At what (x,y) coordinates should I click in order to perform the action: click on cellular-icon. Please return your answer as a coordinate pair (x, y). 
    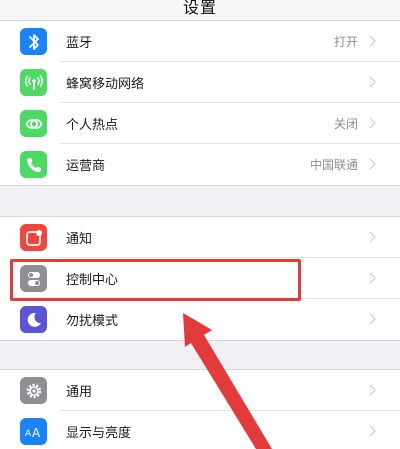
    Looking at the image, I should click on (33, 82).